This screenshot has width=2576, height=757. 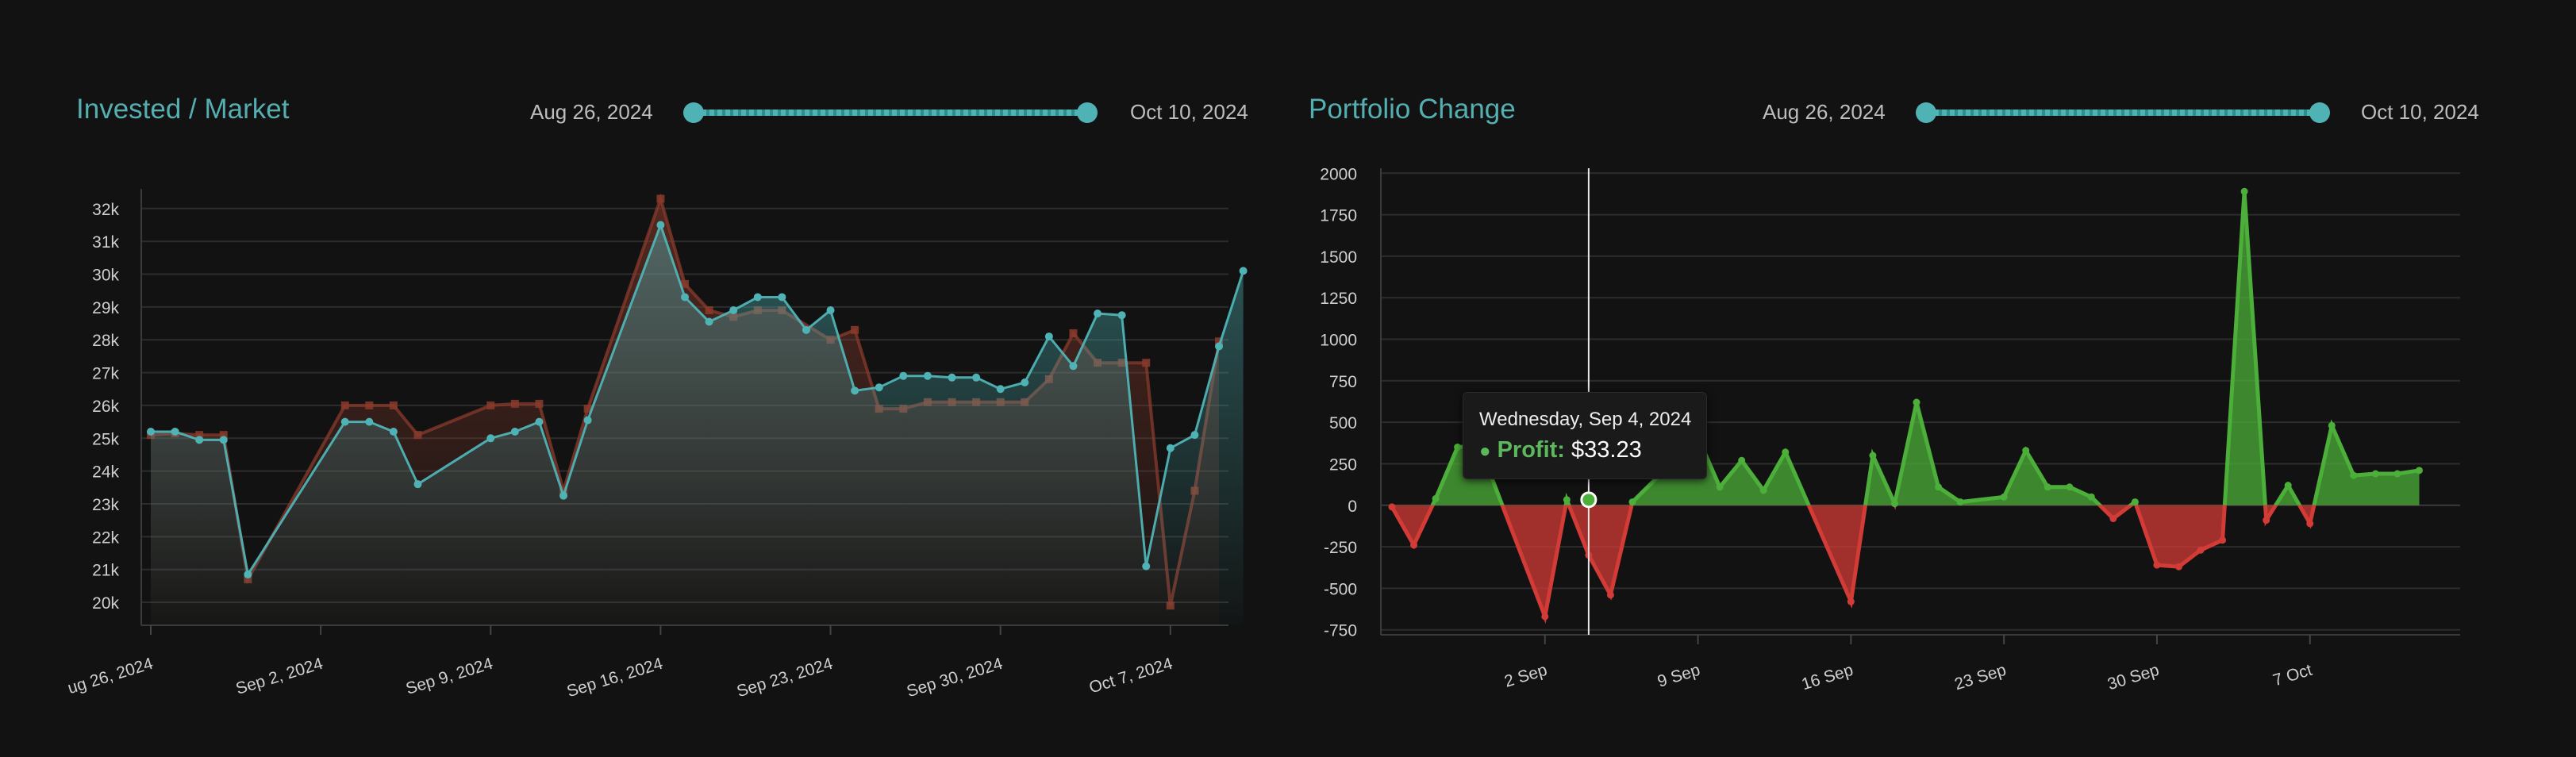 What do you see at coordinates (2133, 677) in the screenshot?
I see `x-tick-label: 30 Sep` at bounding box center [2133, 677].